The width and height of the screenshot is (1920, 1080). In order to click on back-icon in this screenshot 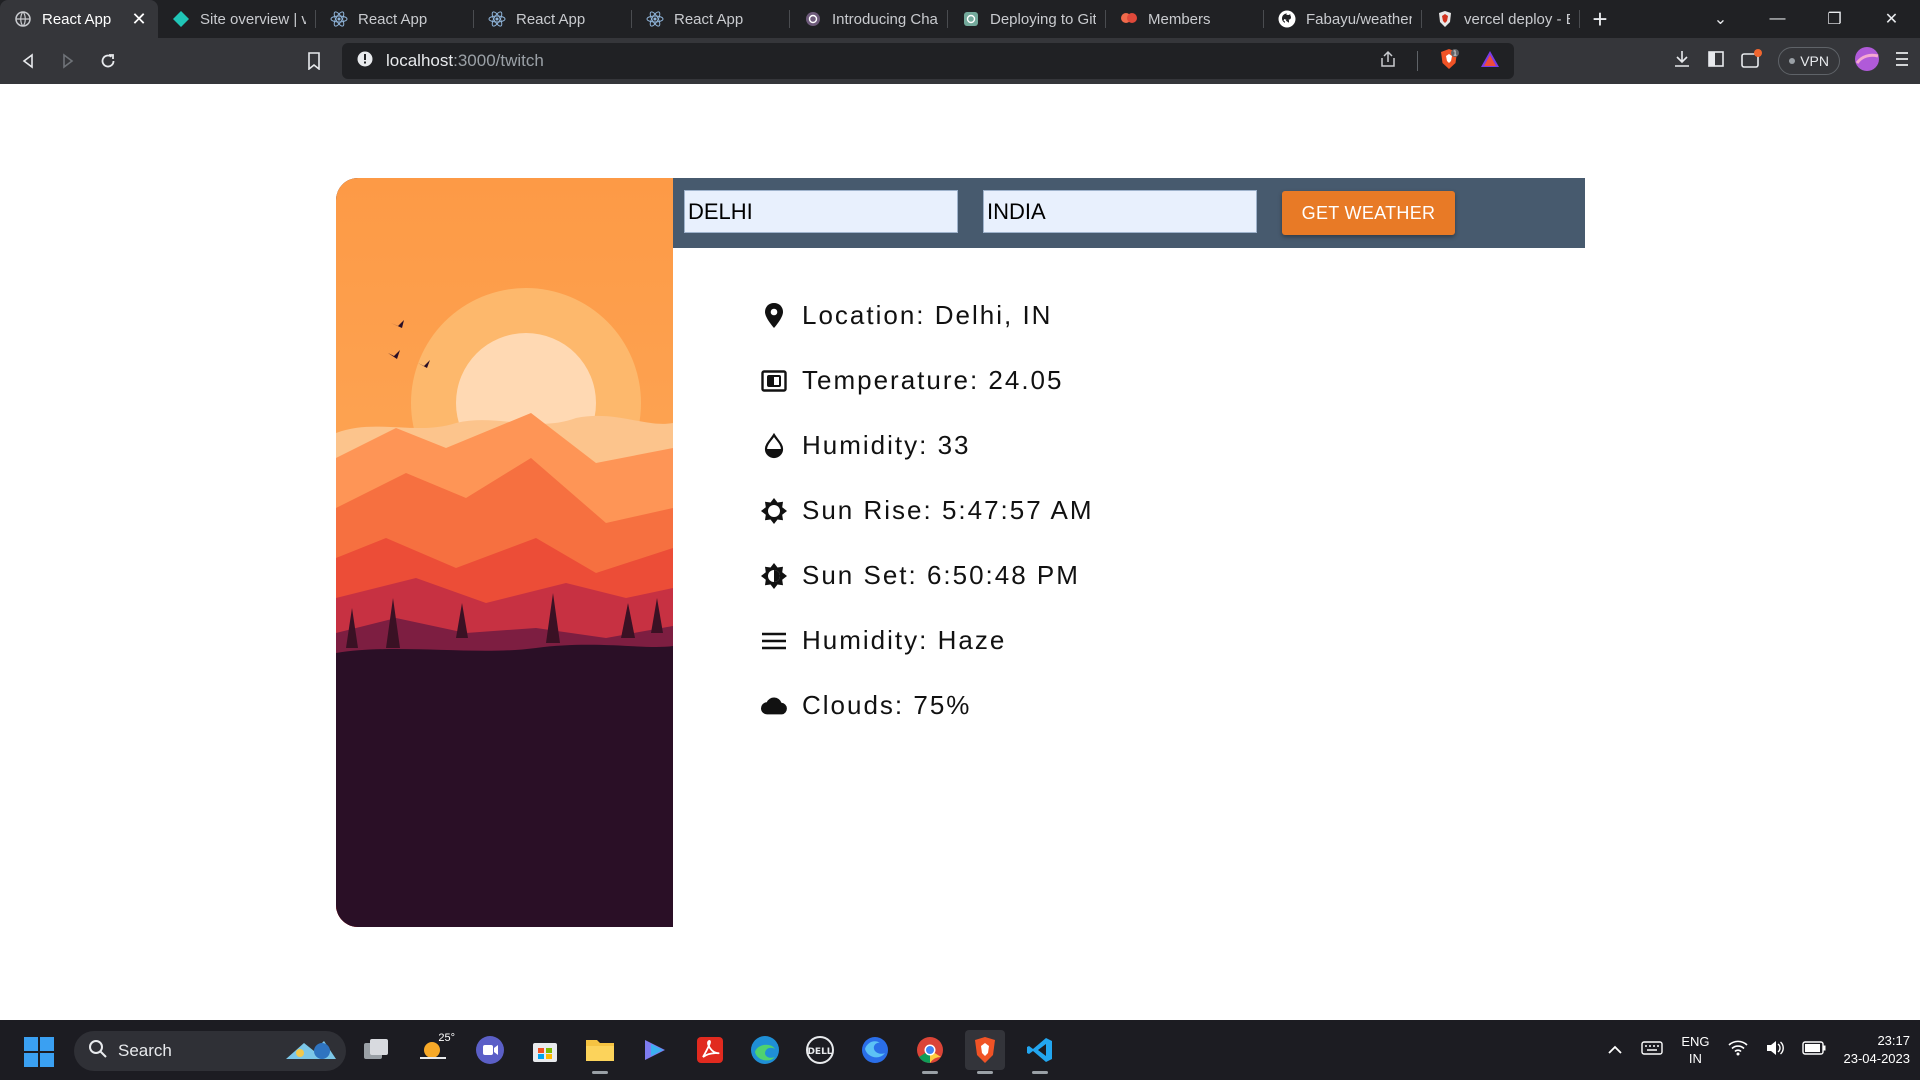, I will do `click(28, 61)`.